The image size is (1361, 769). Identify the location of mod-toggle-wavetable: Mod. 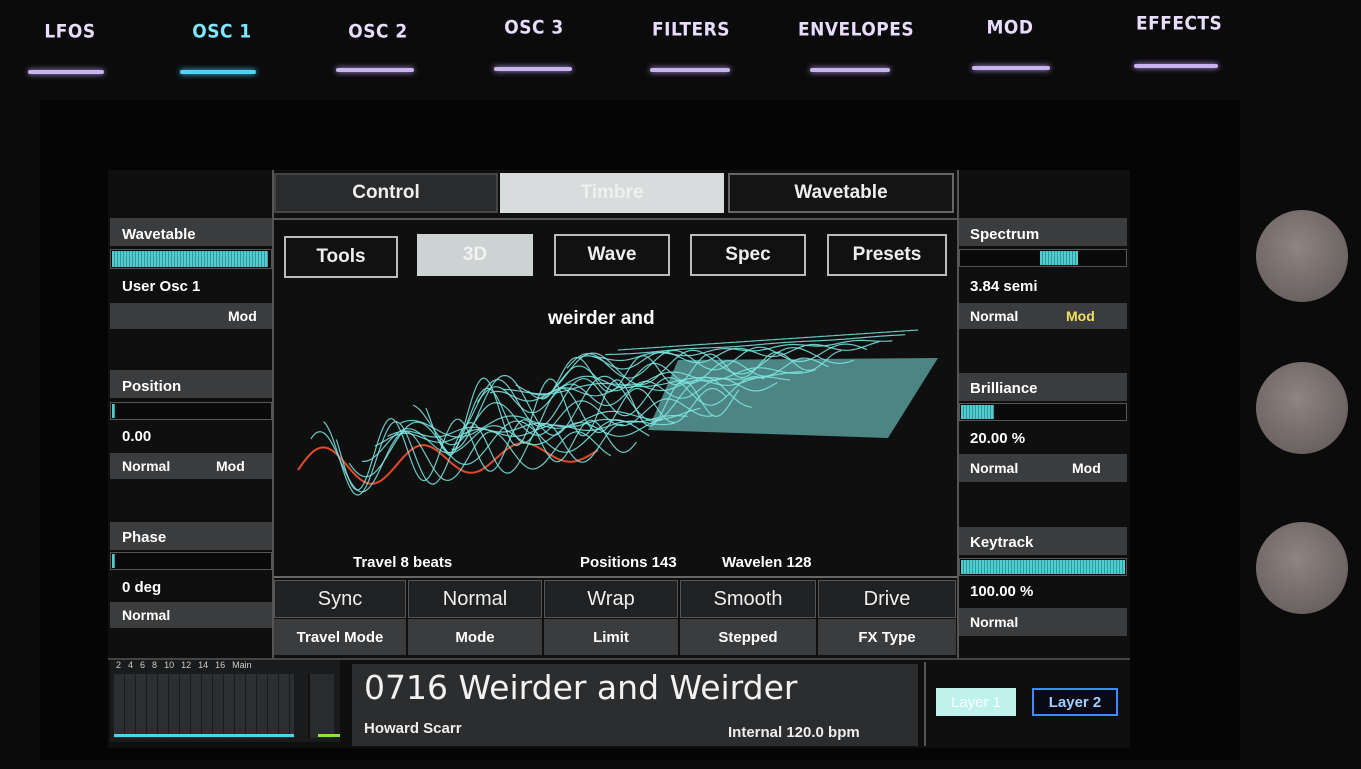
(242, 316).